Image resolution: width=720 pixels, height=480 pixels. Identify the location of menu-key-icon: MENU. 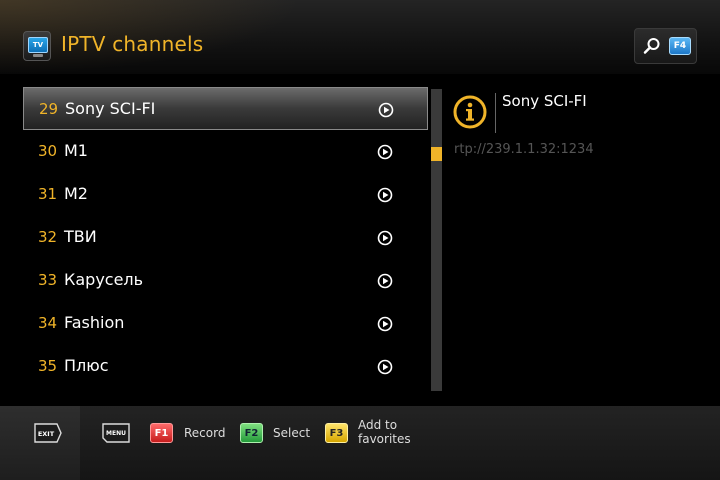
(116, 433).